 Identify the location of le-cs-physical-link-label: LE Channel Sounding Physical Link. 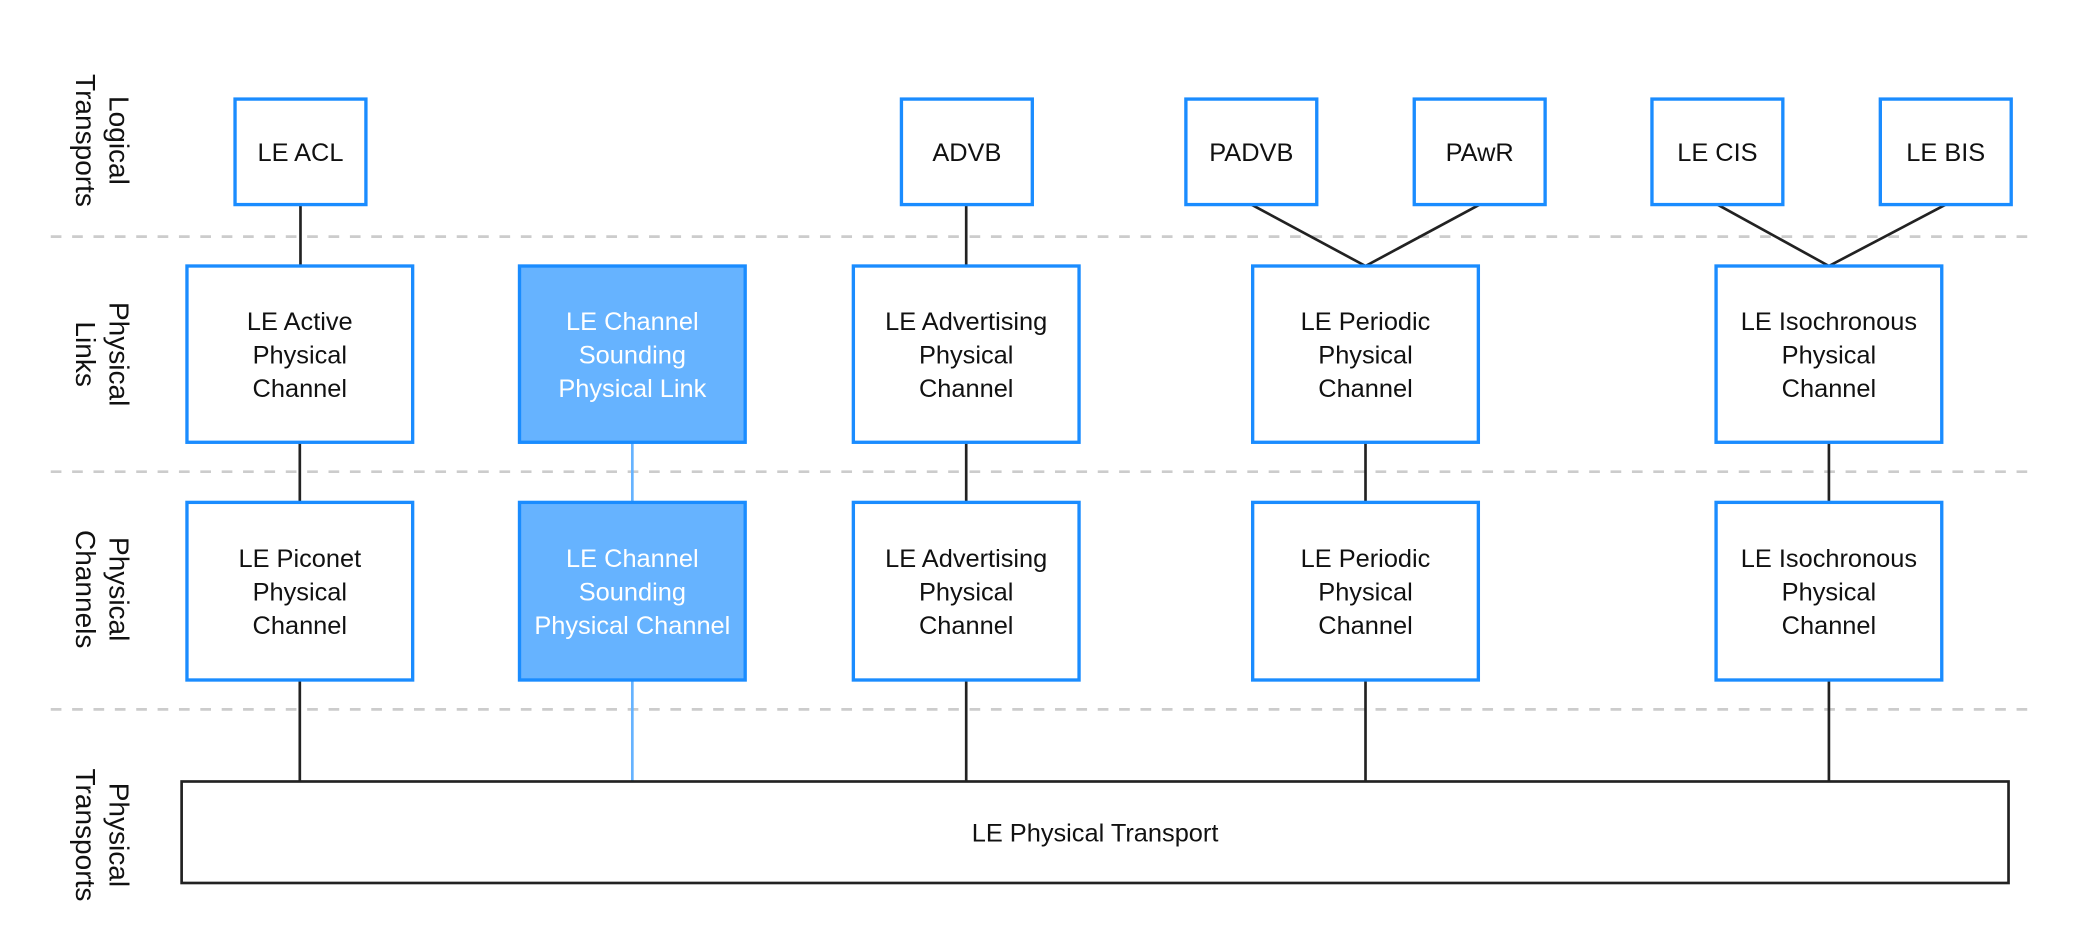
(632, 355).